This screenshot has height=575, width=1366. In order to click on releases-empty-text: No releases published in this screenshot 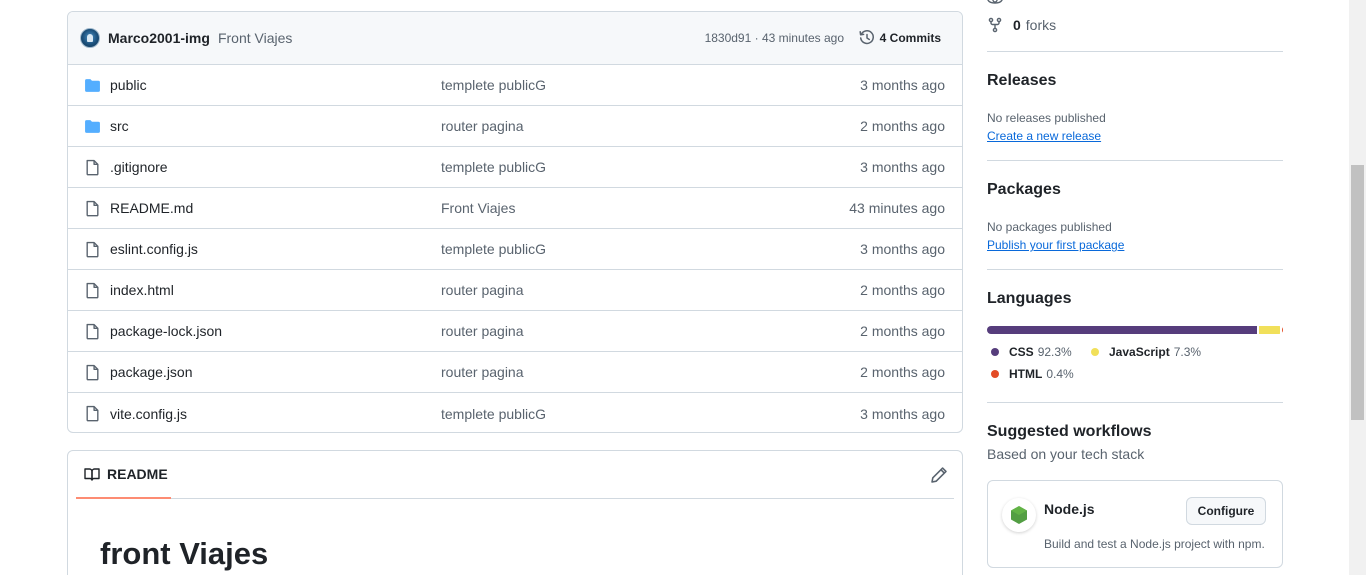, I will do `click(1046, 118)`.